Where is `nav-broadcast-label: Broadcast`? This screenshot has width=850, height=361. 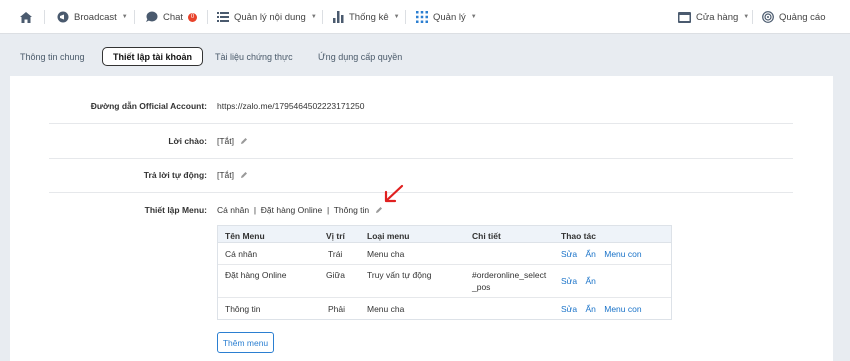
nav-broadcast-label: Broadcast is located at coordinates (95, 17).